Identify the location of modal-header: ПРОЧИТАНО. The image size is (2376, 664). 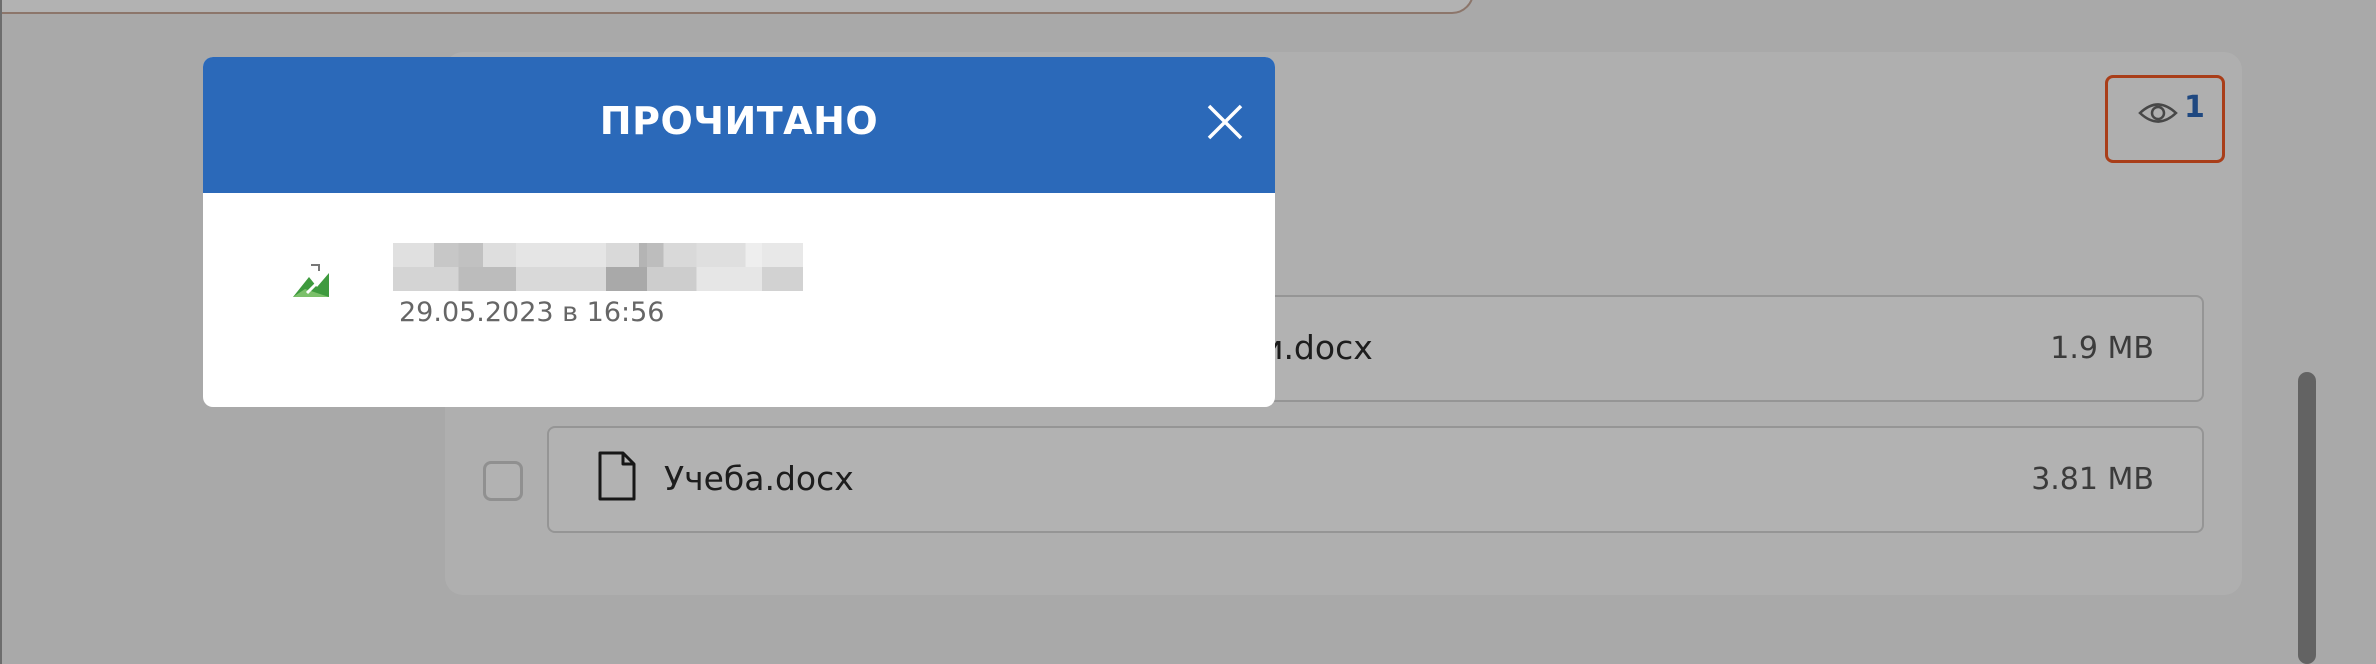
(739, 125).